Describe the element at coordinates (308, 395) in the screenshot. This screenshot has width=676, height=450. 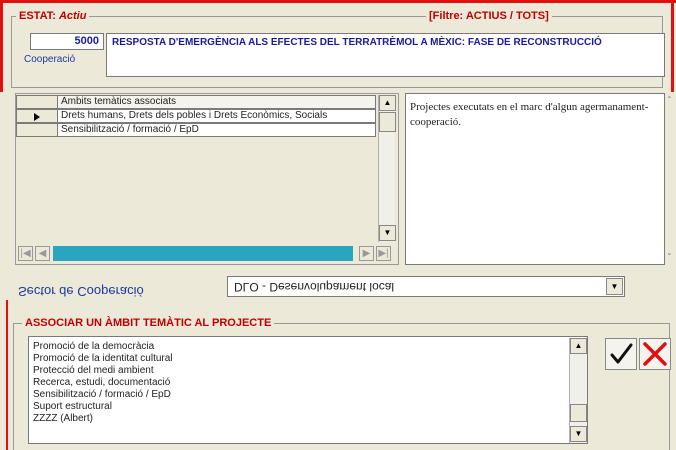
I see `list-item: Sensibilització / formació / EpD` at that location.